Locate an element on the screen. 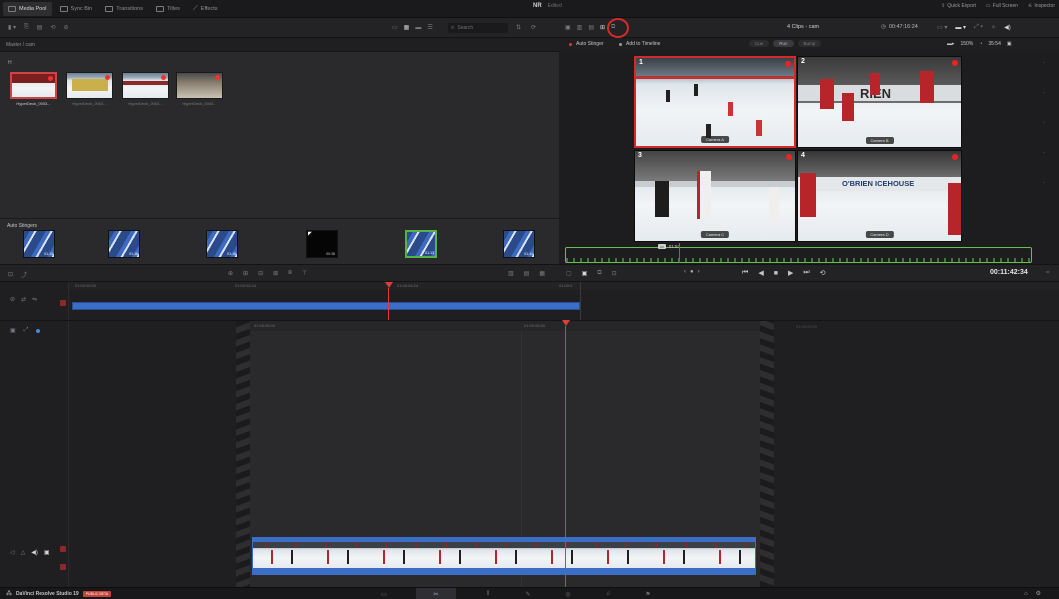  cue-button: Cue is located at coordinates (759, 43).